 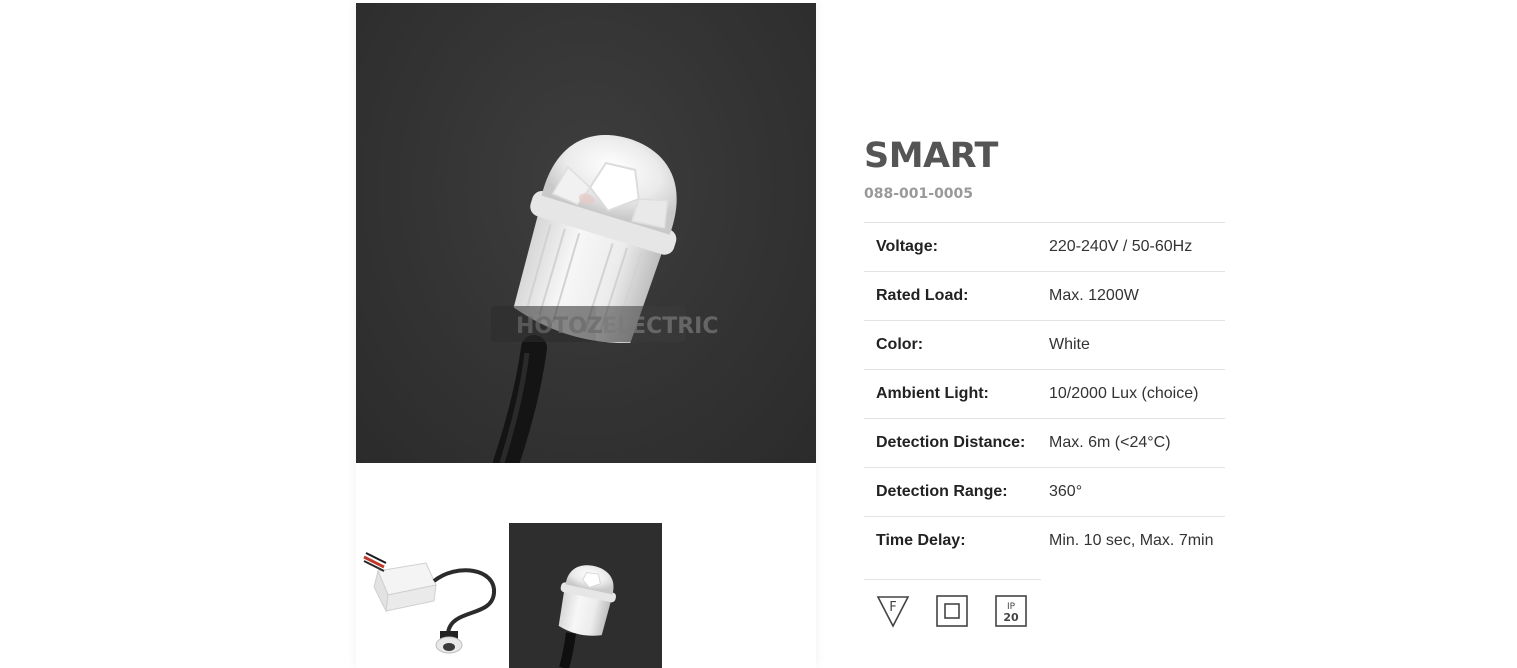 I want to click on spec-value: Max. 1200W, so click(x=1094, y=295).